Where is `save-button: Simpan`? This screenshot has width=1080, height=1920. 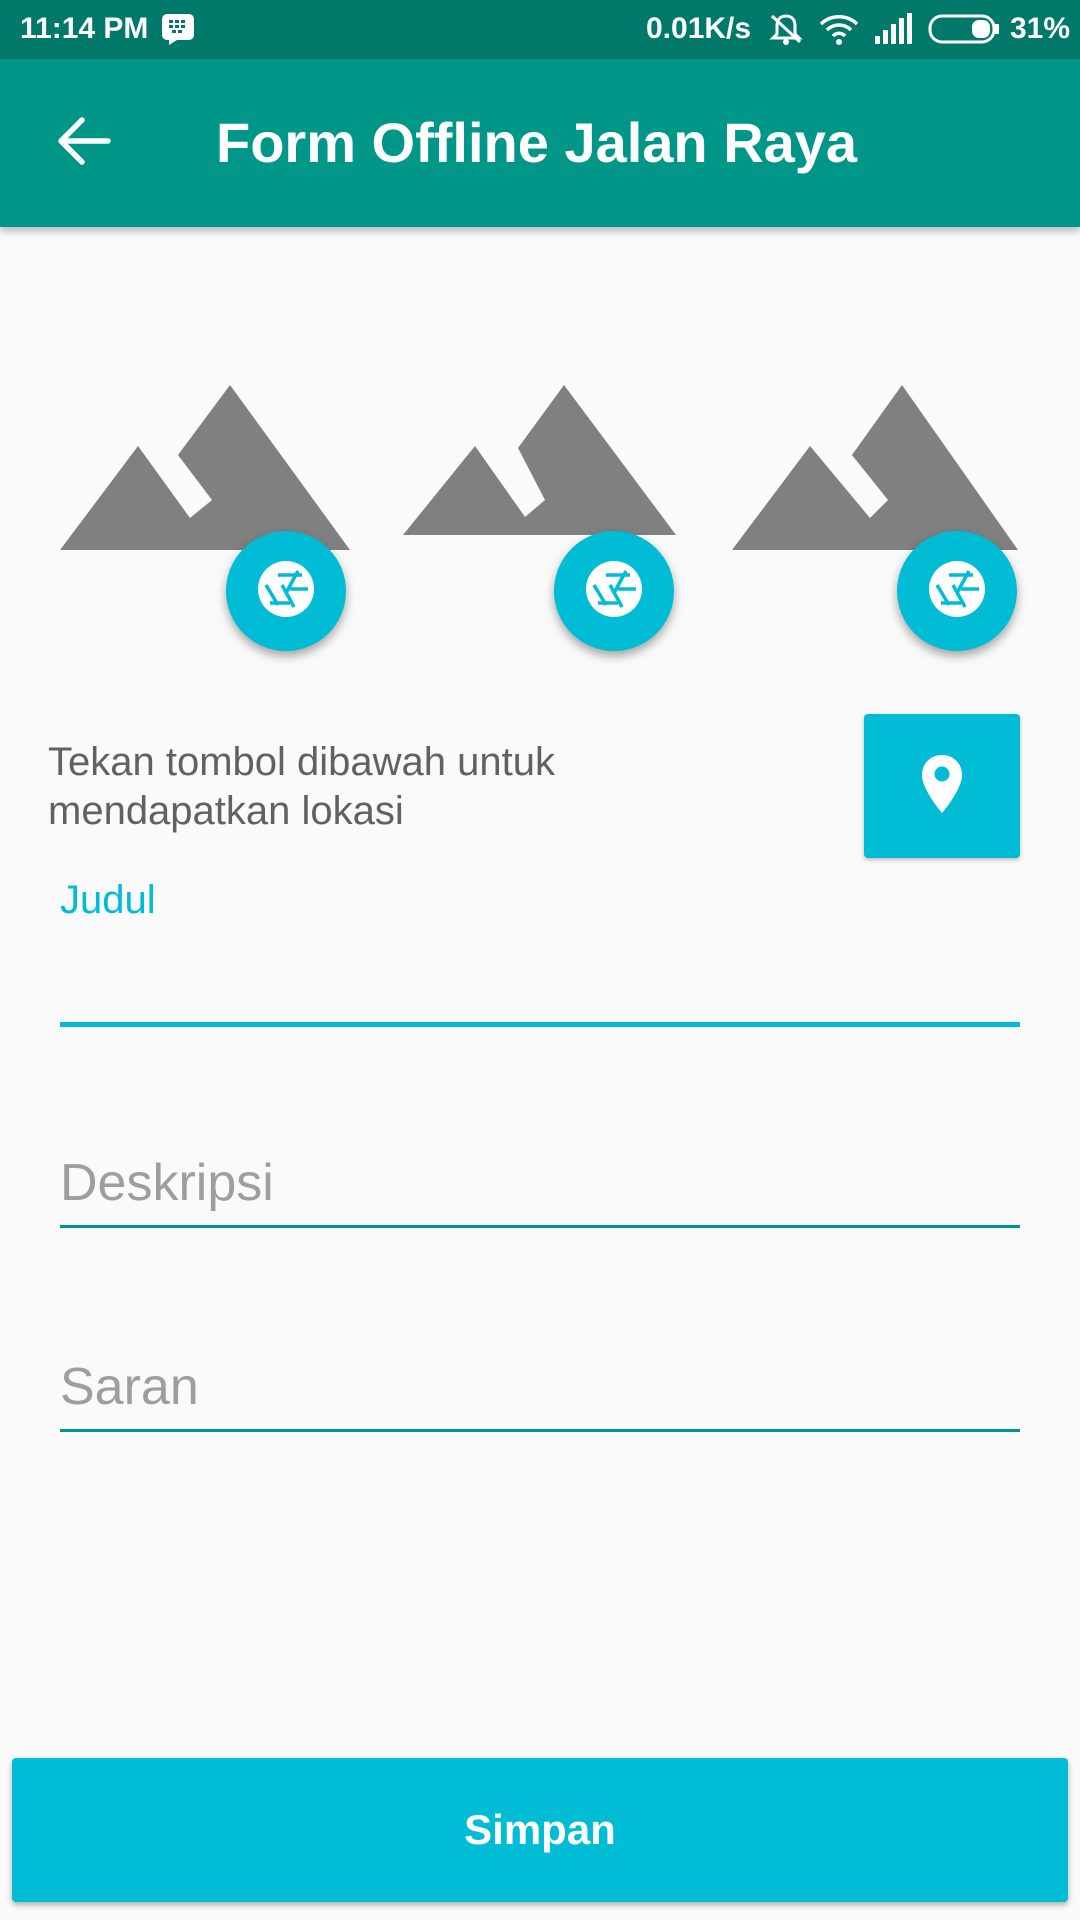 save-button: Simpan is located at coordinates (540, 1830).